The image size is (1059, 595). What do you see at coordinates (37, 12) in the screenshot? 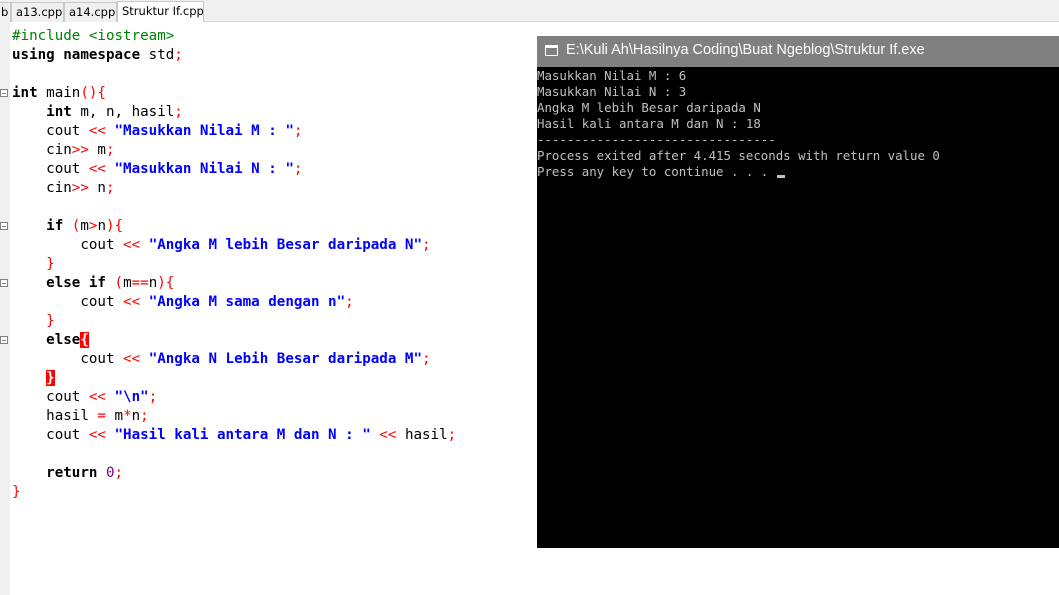
I see `tab-a13: a13.cpp` at bounding box center [37, 12].